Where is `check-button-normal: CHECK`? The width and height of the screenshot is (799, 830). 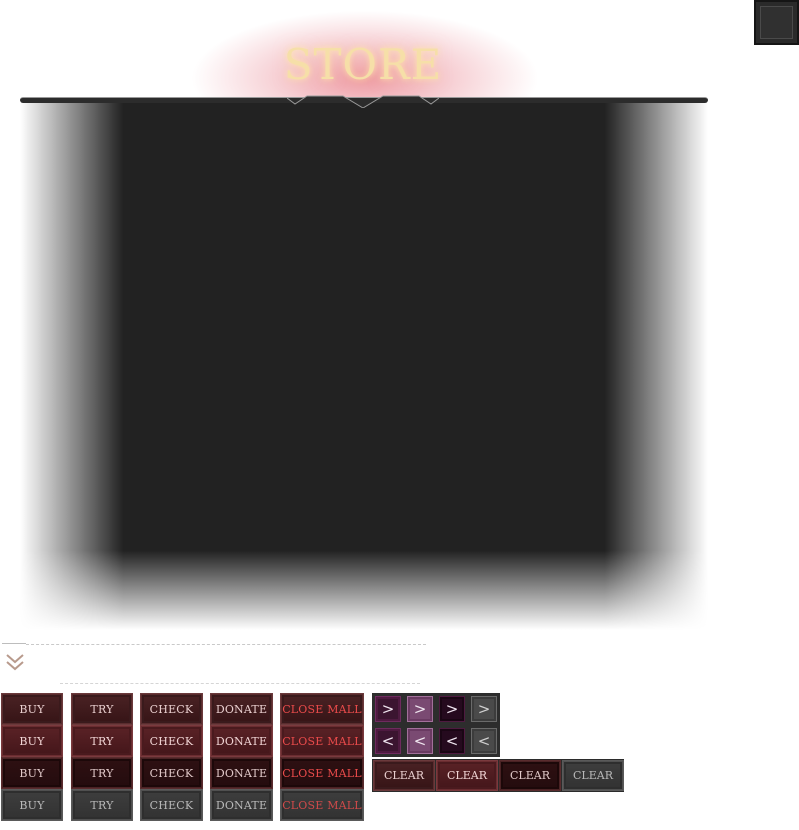 check-button-normal: CHECK is located at coordinates (171, 709).